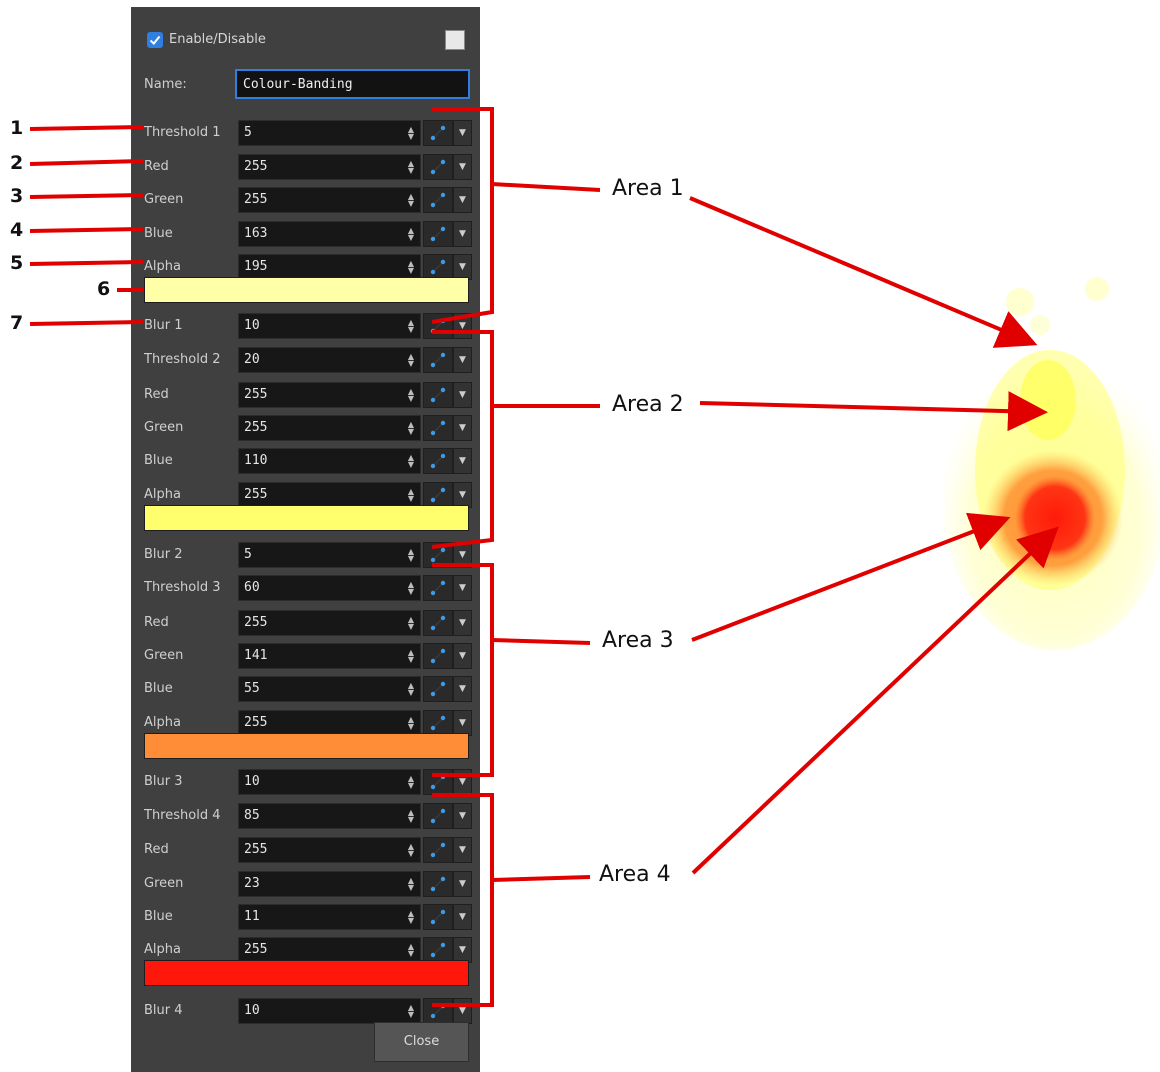 This screenshot has width=1160, height=1072. What do you see at coordinates (17, 128) in the screenshot?
I see `callout-number: 1` at bounding box center [17, 128].